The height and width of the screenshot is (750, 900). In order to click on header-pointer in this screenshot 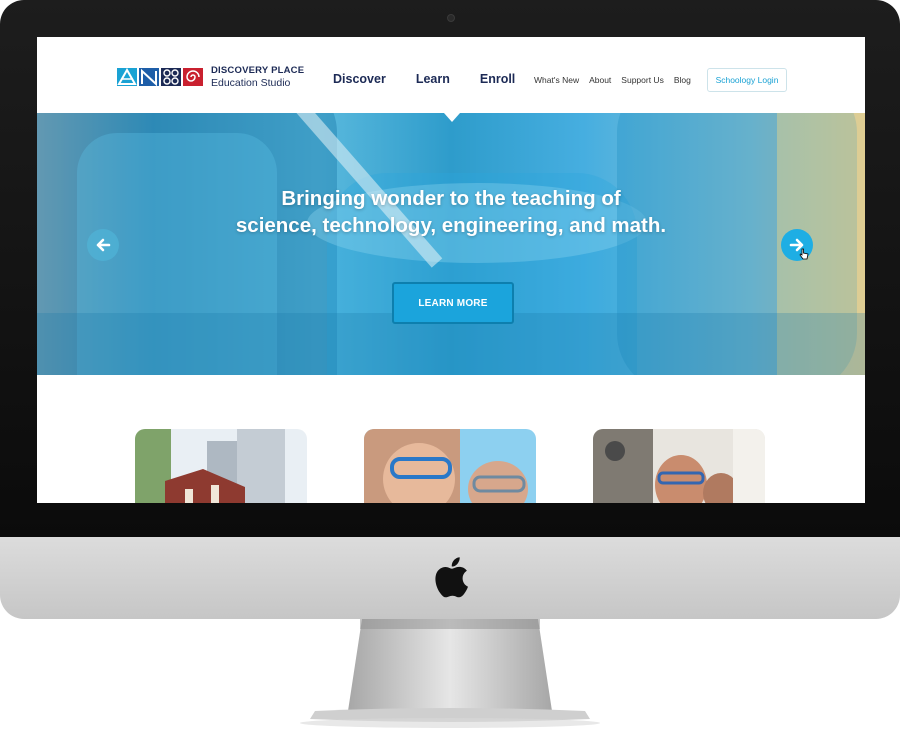, I will do `click(452, 117)`.